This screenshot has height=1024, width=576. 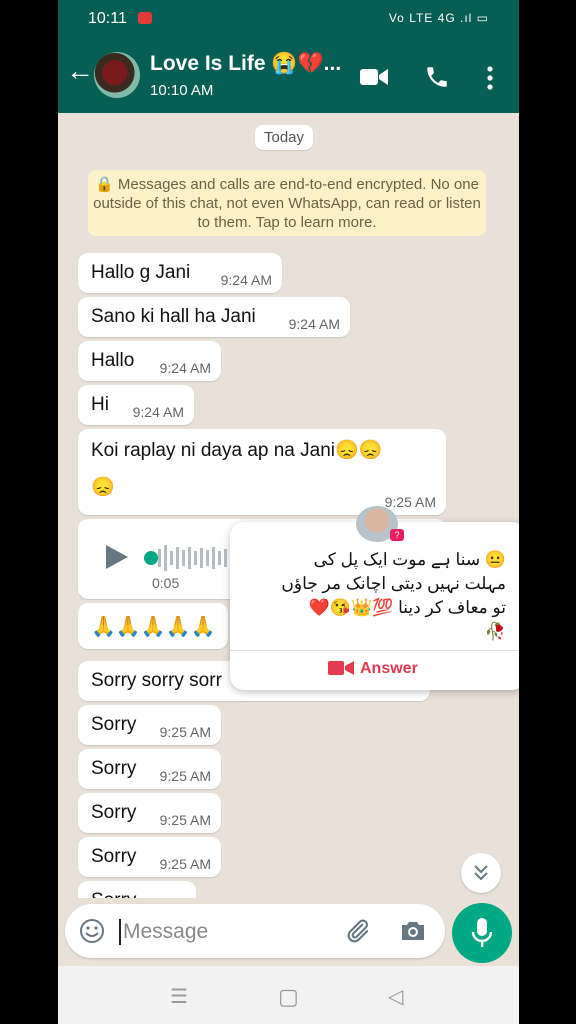 I want to click on message-bubble: Sorry, so click(x=137, y=889).